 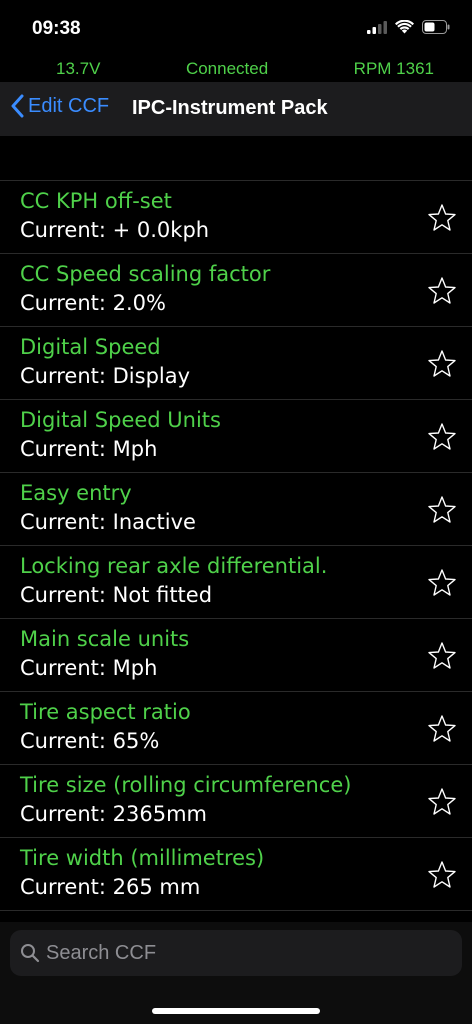 I want to click on item-title: Easy entry, so click(x=76, y=493).